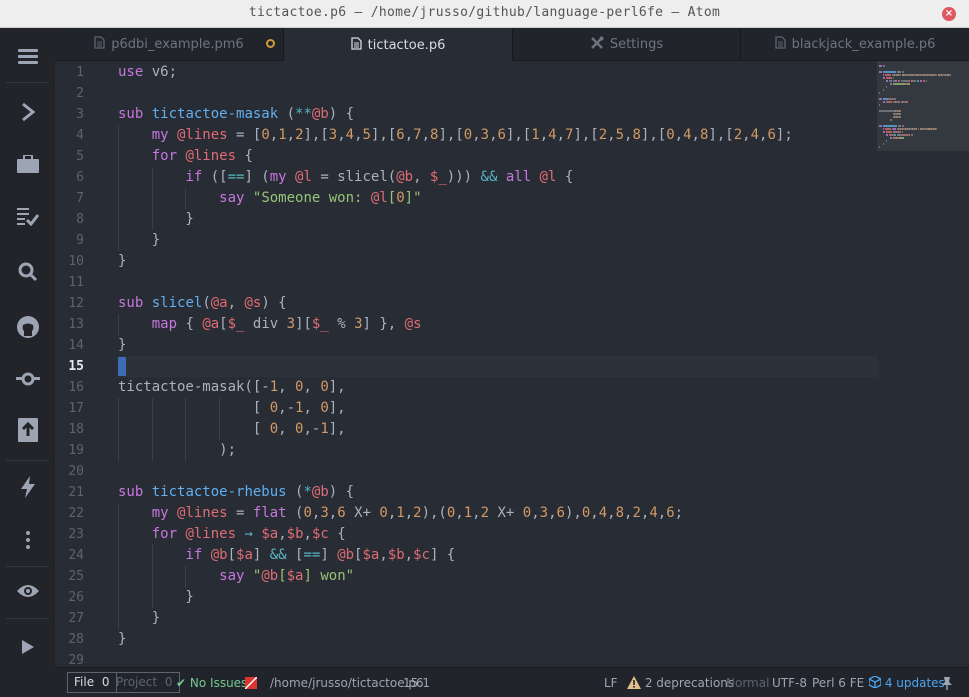 This screenshot has height=697, width=969. What do you see at coordinates (923, 364) in the screenshot?
I see `minimap` at bounding box center [923, 364].